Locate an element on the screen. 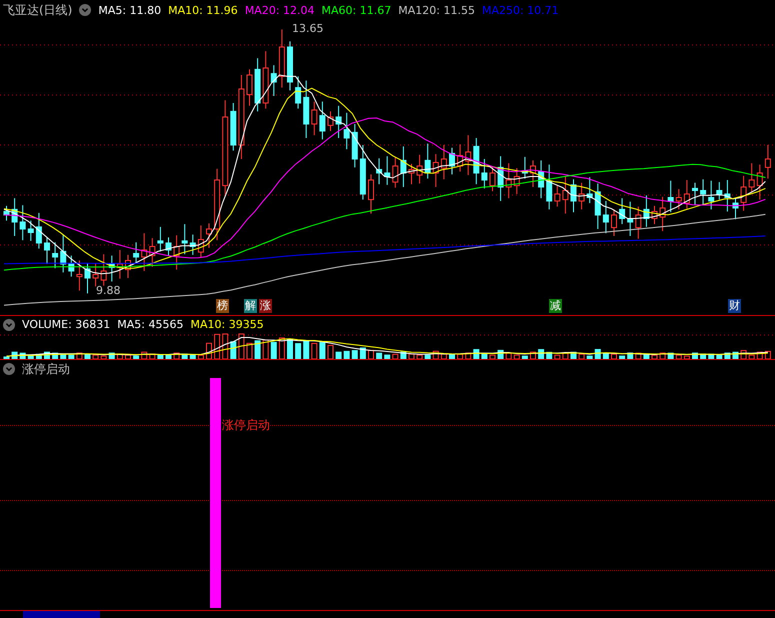 This screenshot has height=618, width=775. moving-average-value: MA20: 12.04 is located at coordinates (279, 10).